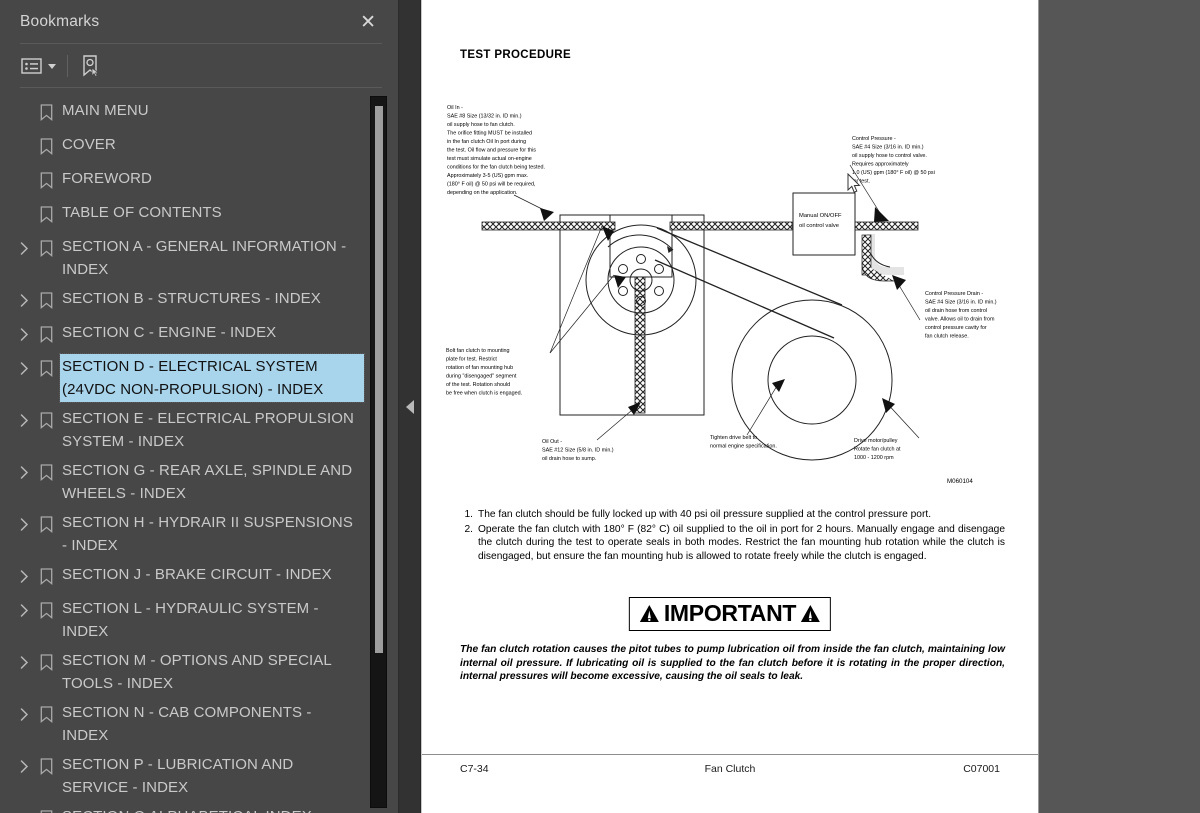 Image resolution: width=1200 pixels, height=813 pixels. What do you see at coordinates (489, 134) in the screenshot?
I see `annotation-oil-in-line-4: The orifice fitting MUST be installed` at bounding box center [489, 134].